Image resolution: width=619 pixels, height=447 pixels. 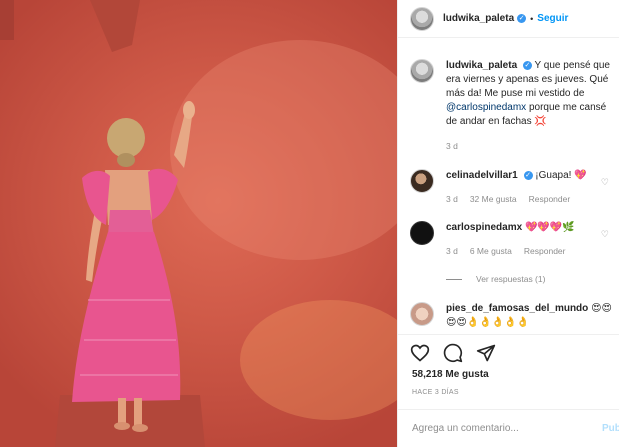 I want to click on post-timestamp: HACE 3 DÍAS, so click(x=435, y=392).